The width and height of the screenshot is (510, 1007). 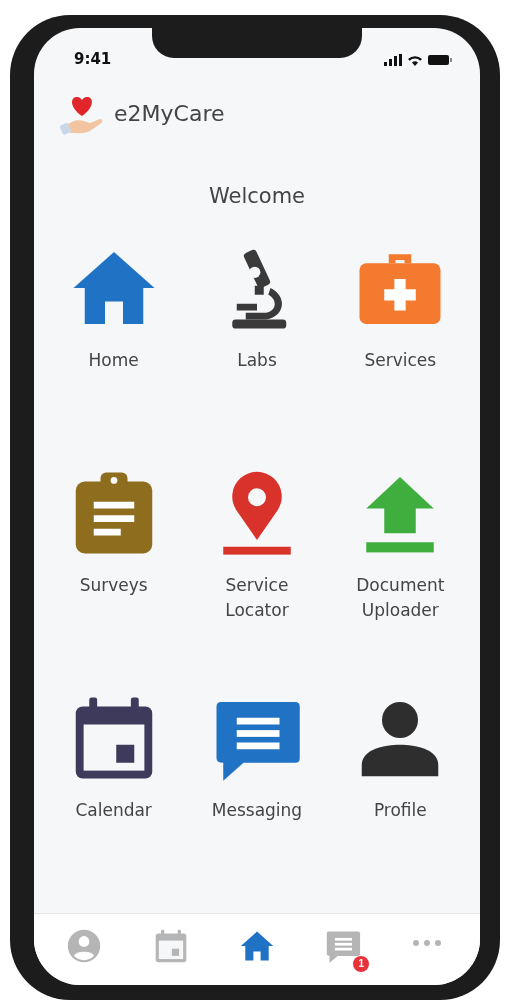 I want to click on tile-button: Profile, so click(x=400, y=800).